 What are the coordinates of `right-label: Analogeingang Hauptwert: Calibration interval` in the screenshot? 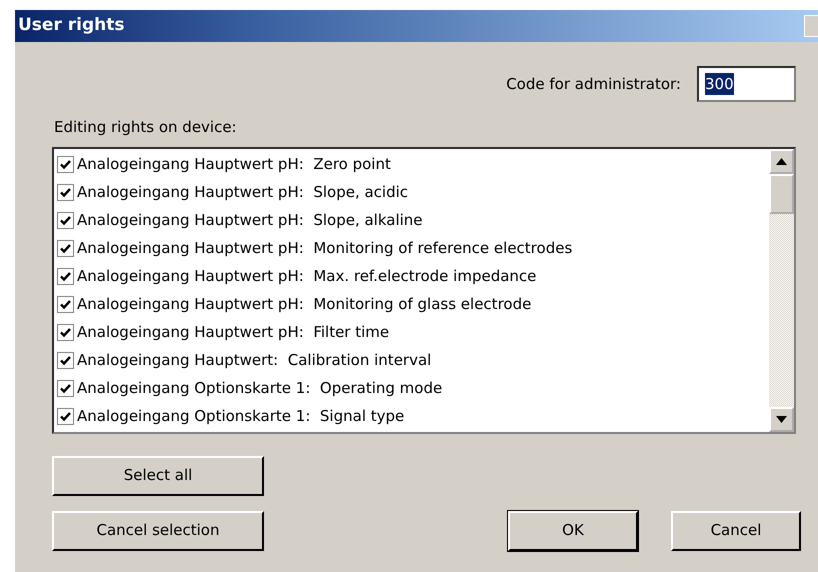 It's located at (254, 361).